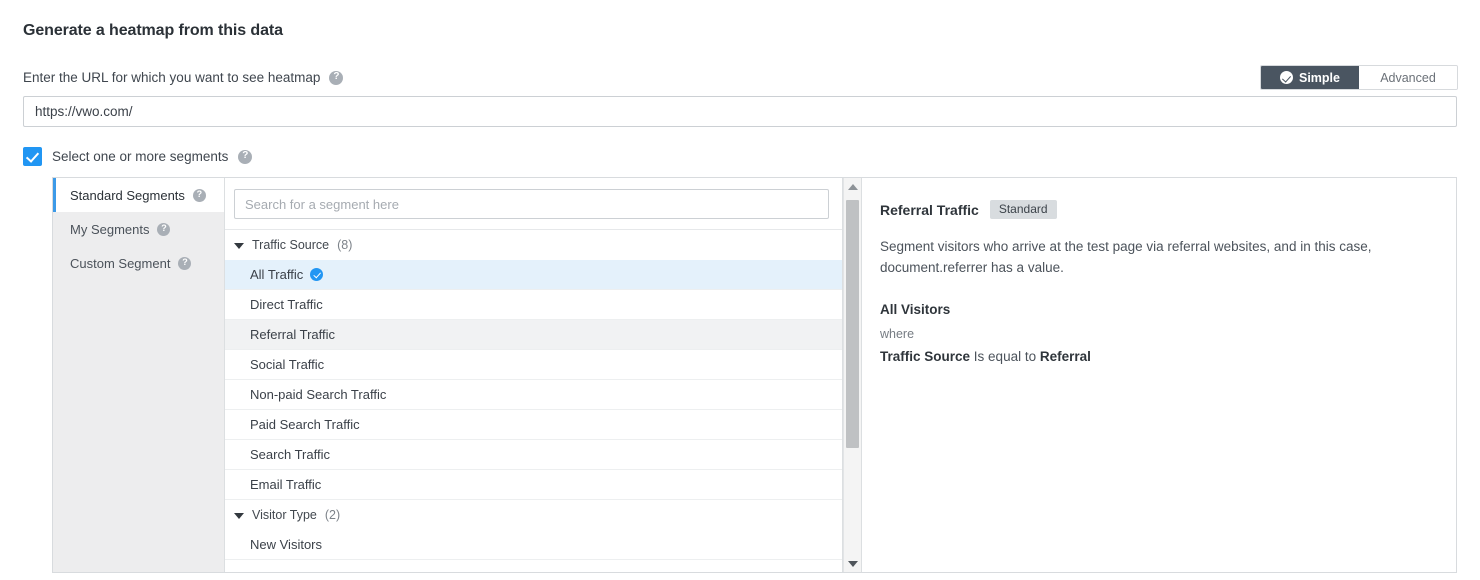 The image size is (1480, 580). What do you see at coordinates (110, 229) in the screenshot?
I see `segment-tab-my-segments-label: My Segments` at bounding box center [110, 229].